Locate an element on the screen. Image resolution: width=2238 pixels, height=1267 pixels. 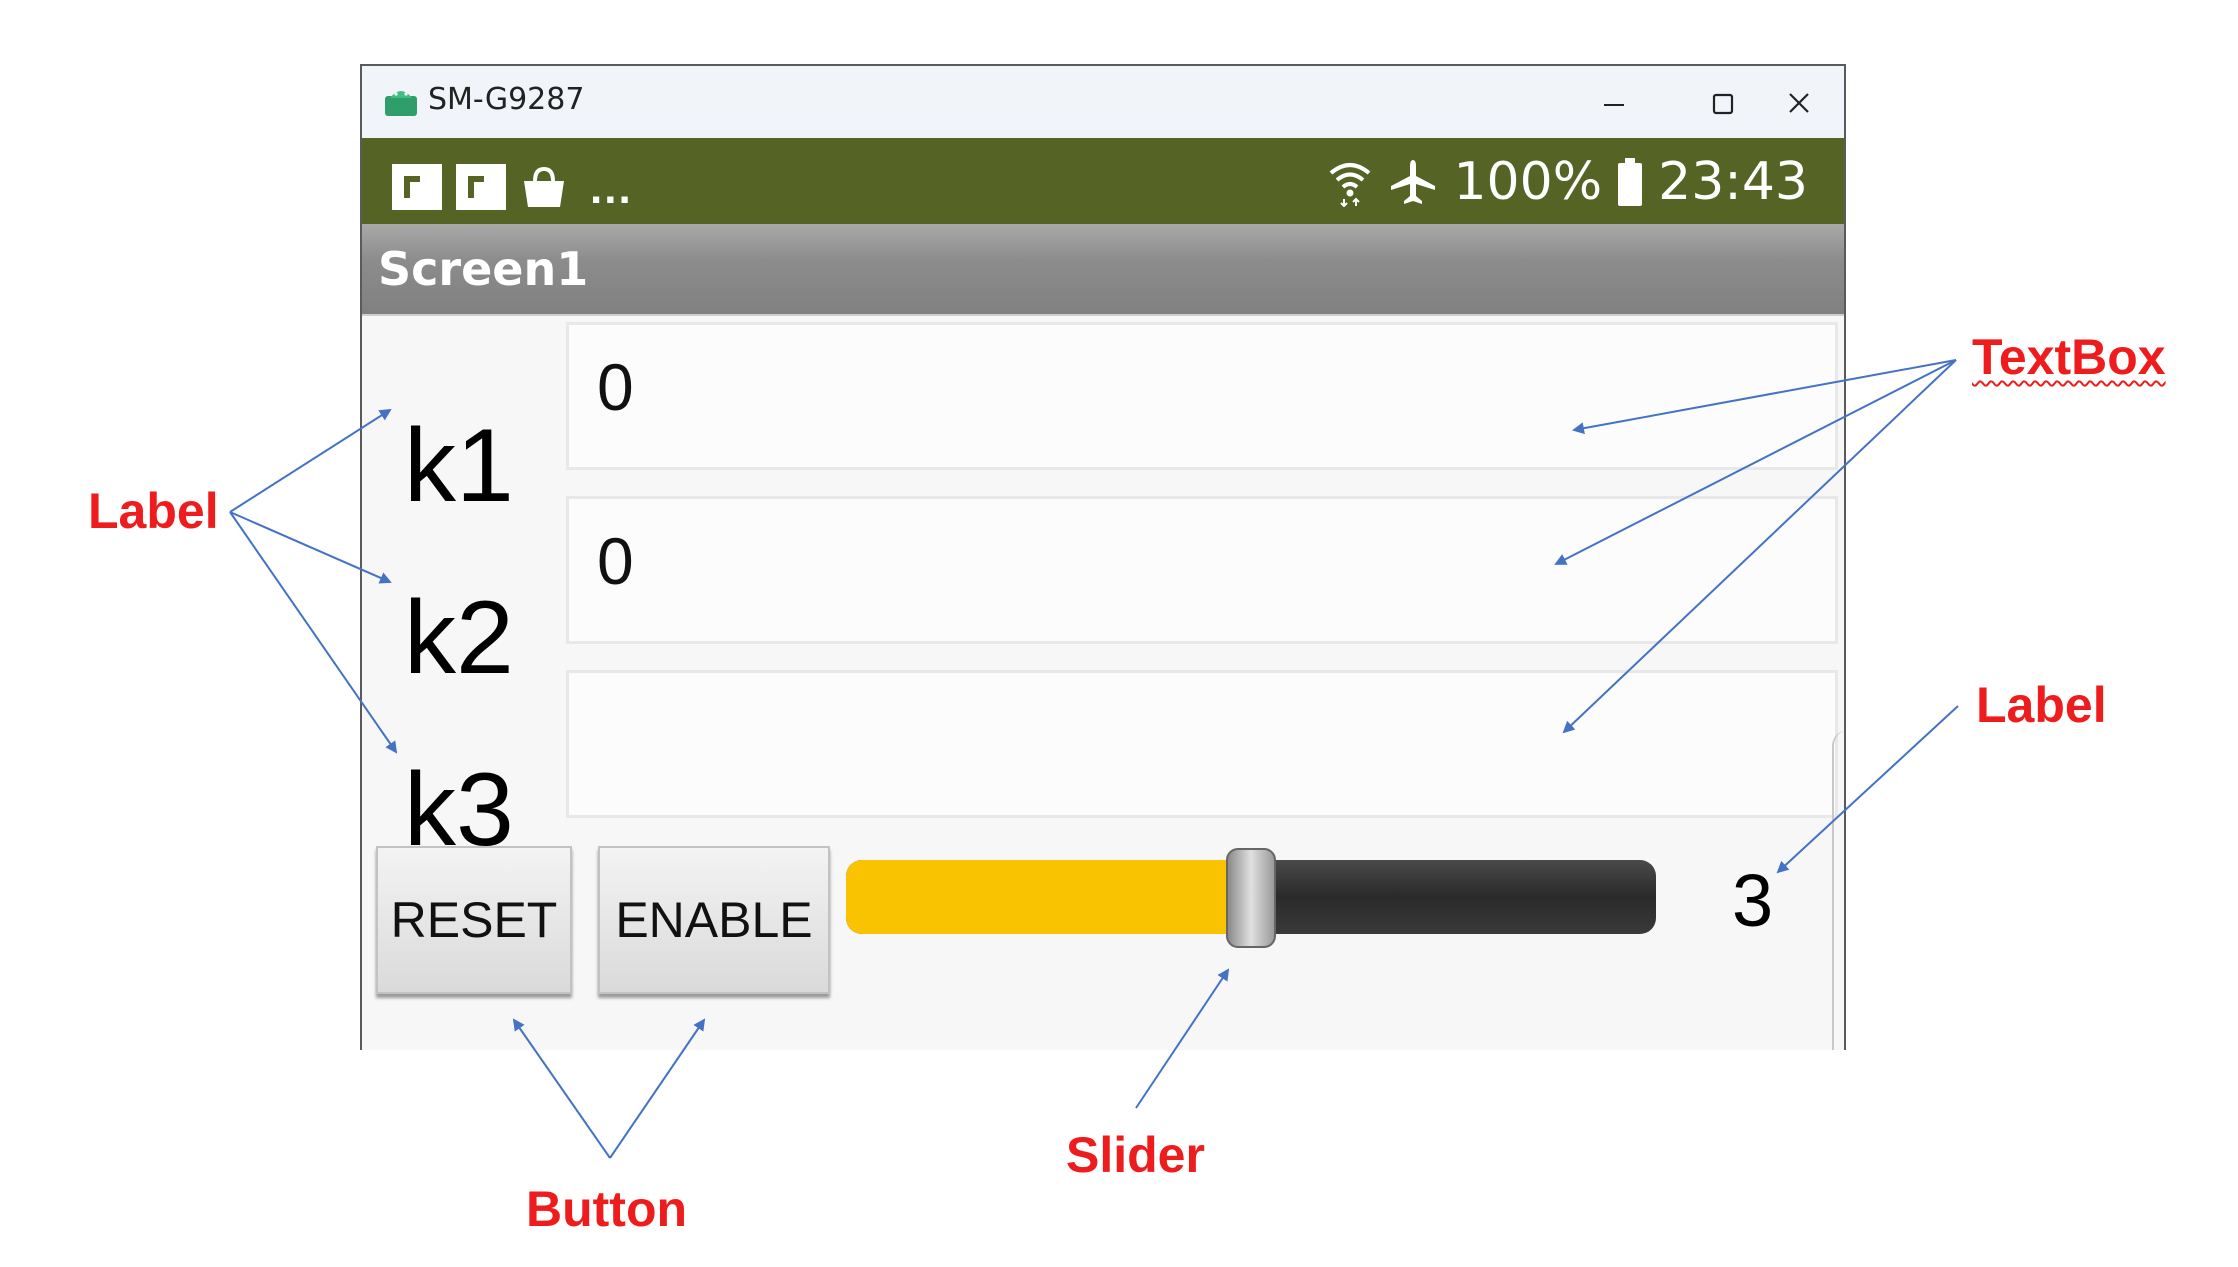
annotation-label-left: Label is located at coordinates (153, 511).